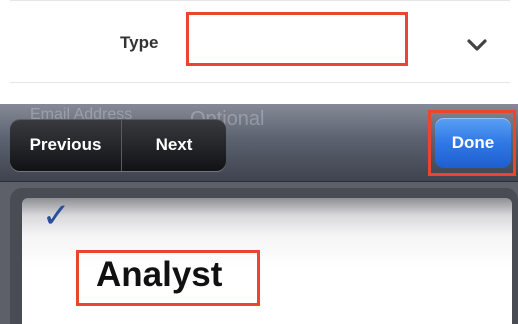 The width and height of the screenshot is (518, 324). I want to click on picker-option-analyst: Analyst, so click(159, 275).